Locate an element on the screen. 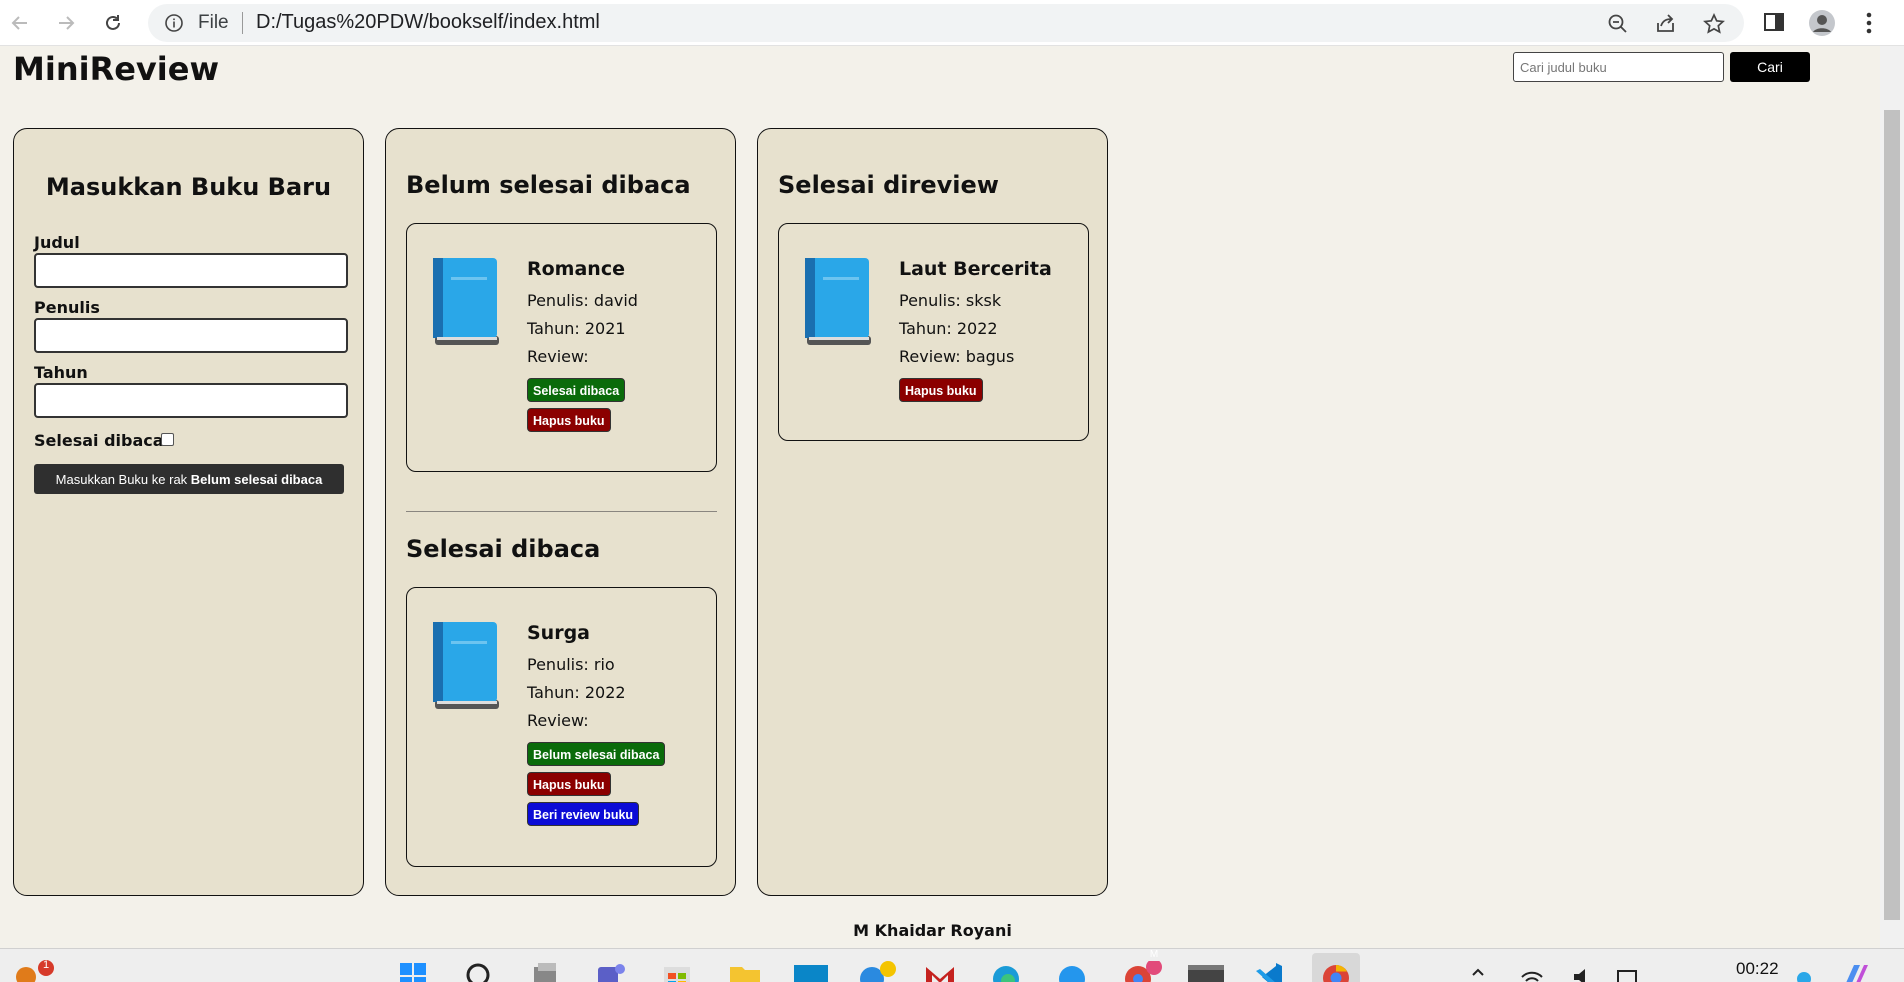 The image size is (1904, 982). share-icon is located at coordinates (1666, 24).